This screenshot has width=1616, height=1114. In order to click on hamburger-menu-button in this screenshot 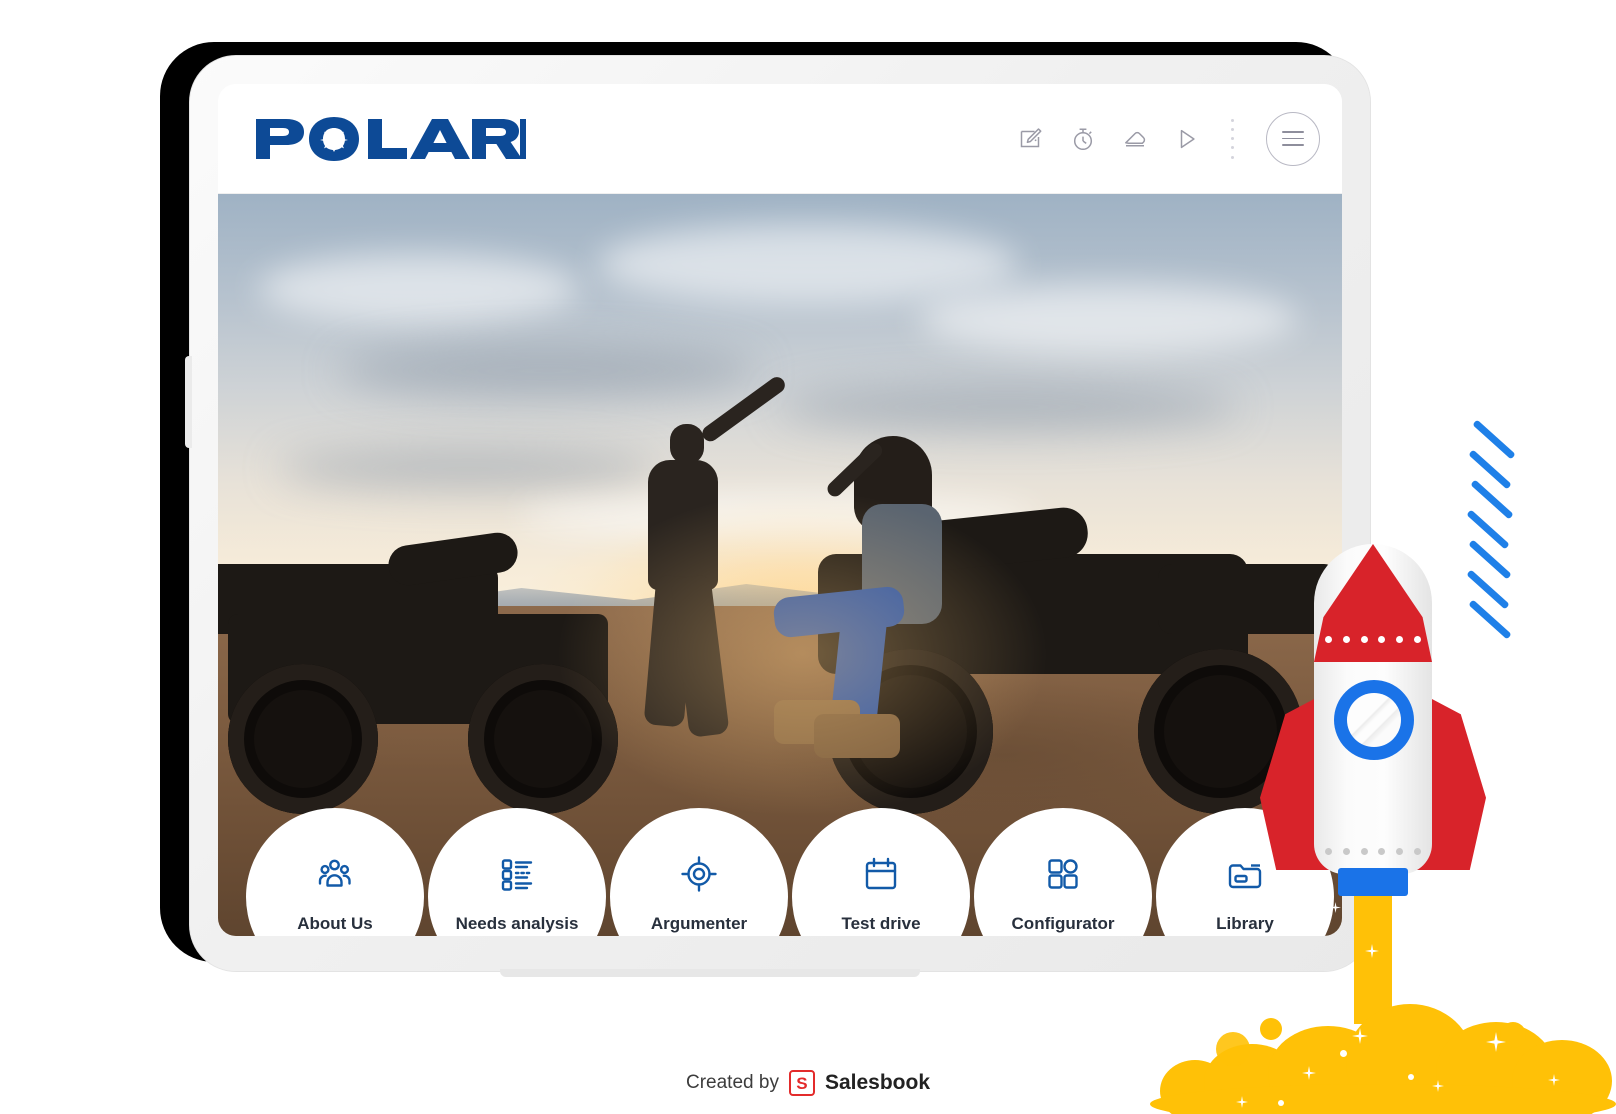, I will do `click(1293, 138)`.